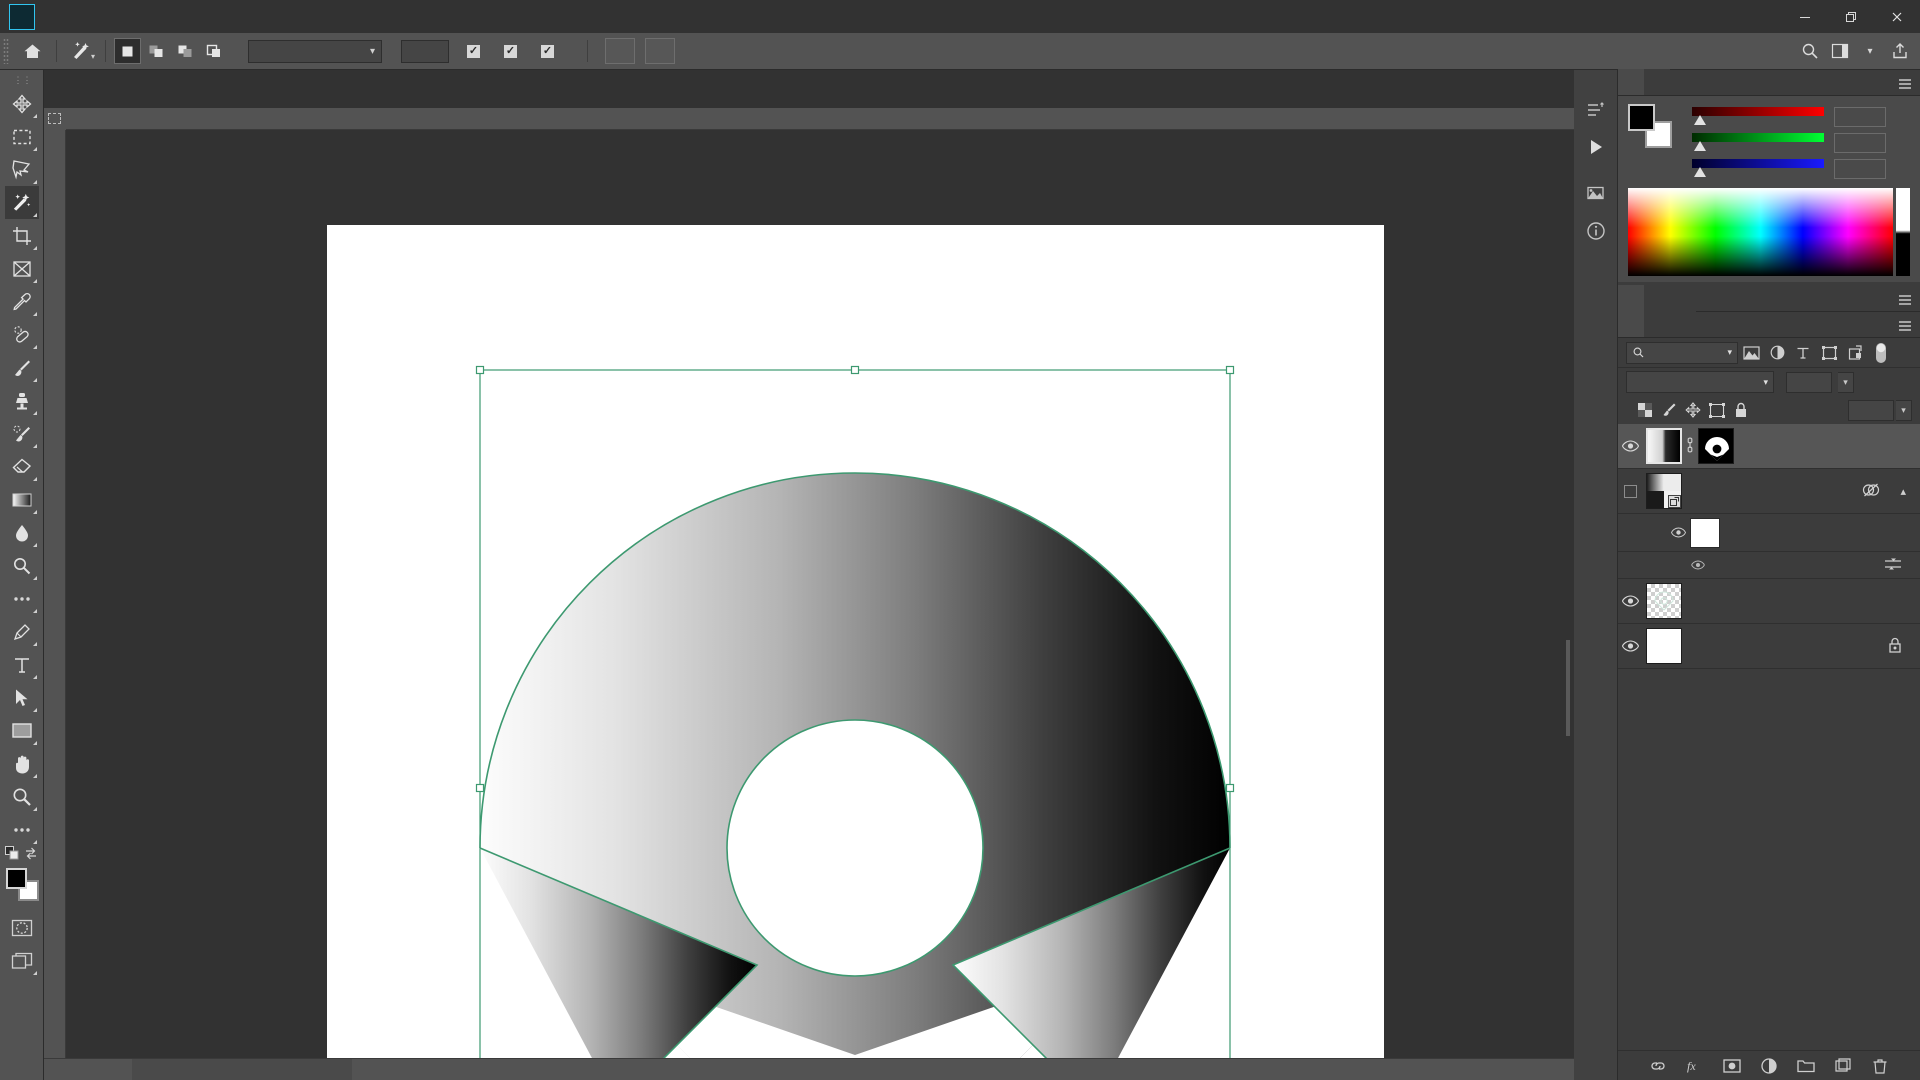 The height and width of the screenshot is (1080, 1920). I want to click on blur-tool, so click(22, 532).